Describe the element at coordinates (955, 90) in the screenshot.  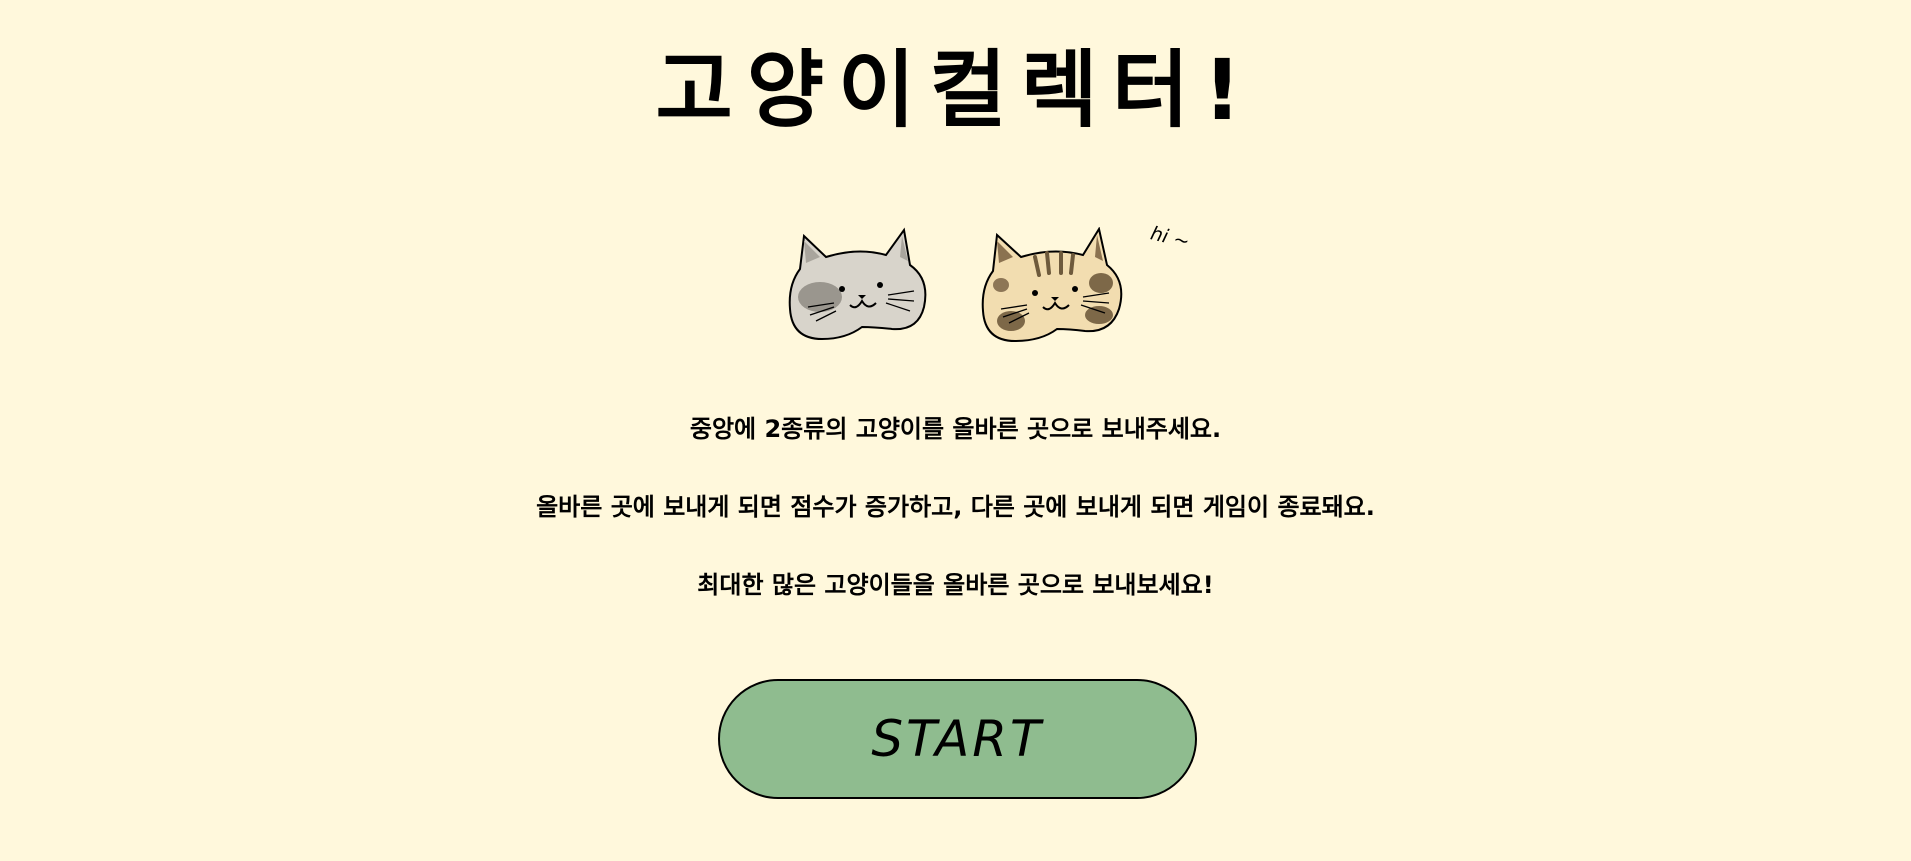
I see `page-title: 고양이컬렉터!` at that location.